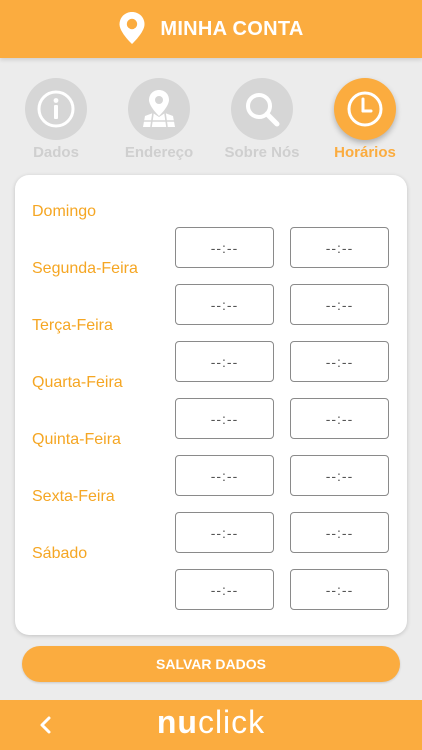 The height and width of the screenshot is (750, 422). I want to click on save-button: SALVAR DADOS, so click(211, 664).